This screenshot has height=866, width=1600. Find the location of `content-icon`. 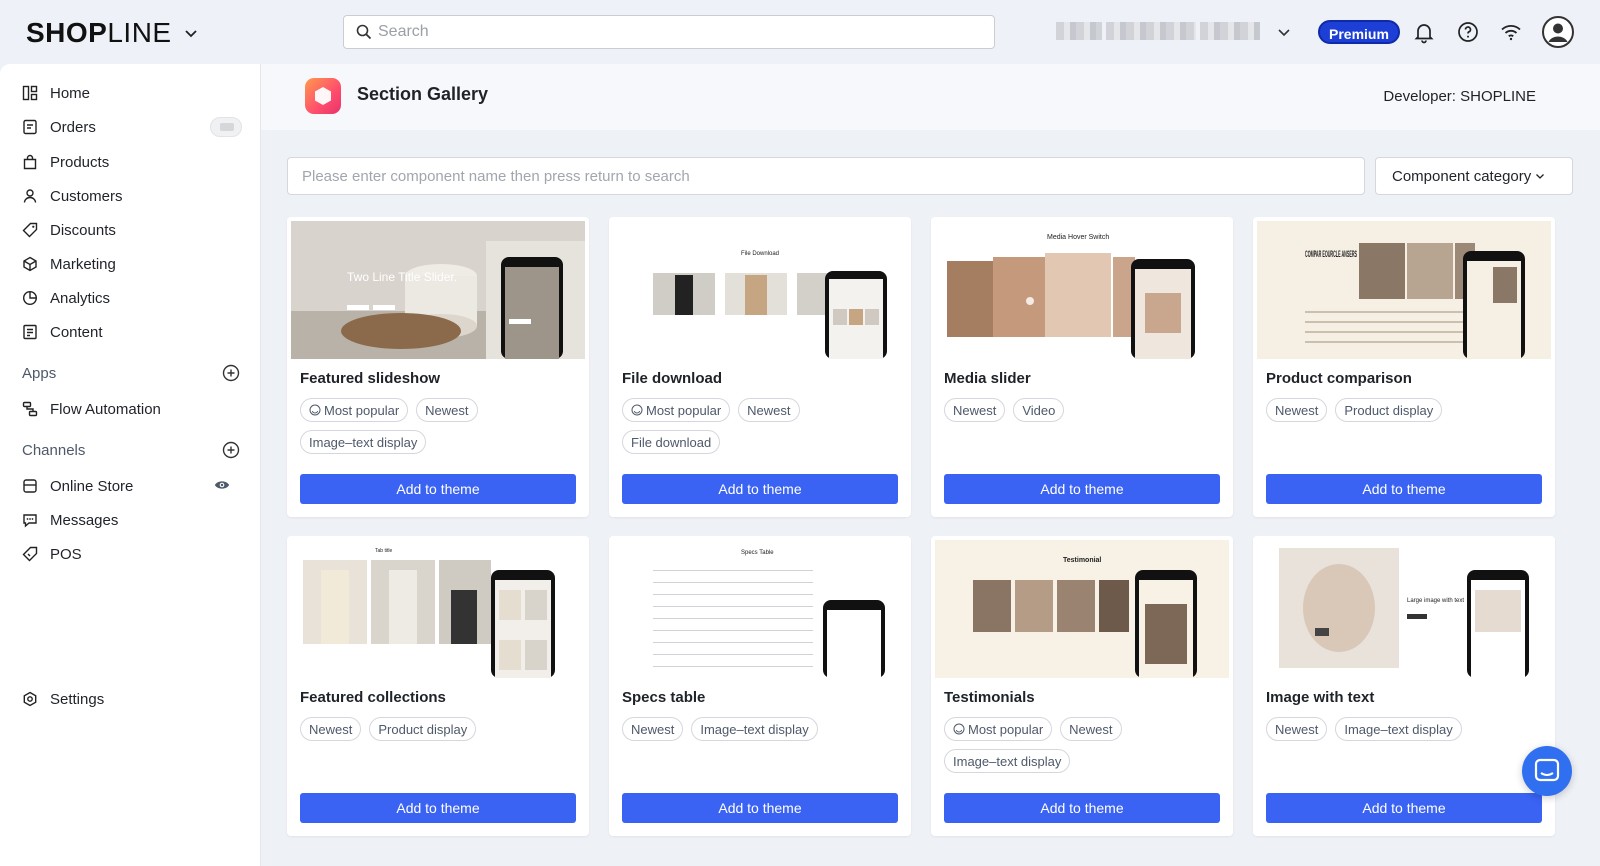

content-icon is located at coordinates (30, 332).